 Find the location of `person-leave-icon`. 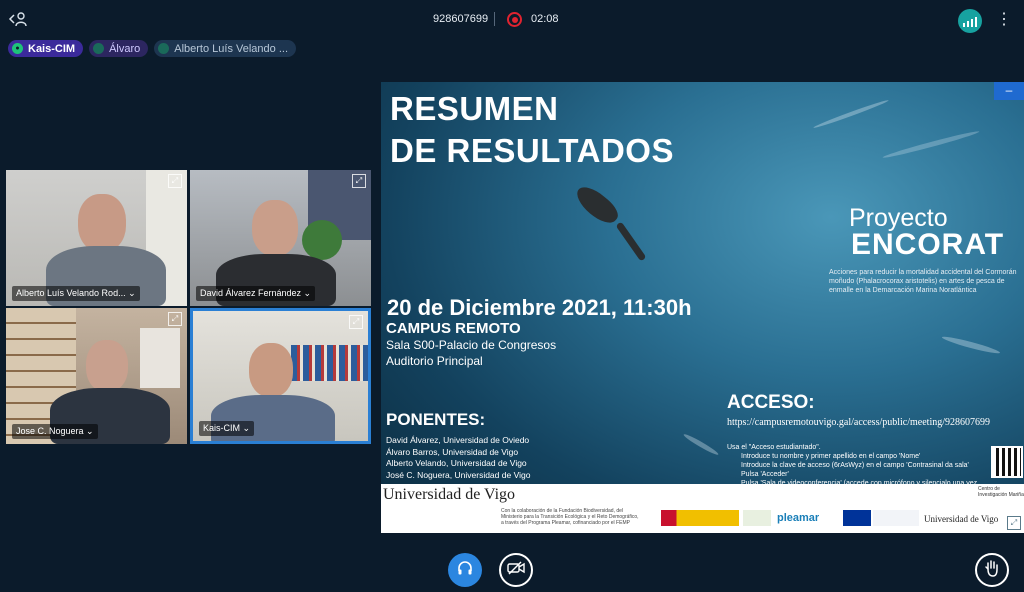

person-leave-icon is located at coordinates (18, 20).